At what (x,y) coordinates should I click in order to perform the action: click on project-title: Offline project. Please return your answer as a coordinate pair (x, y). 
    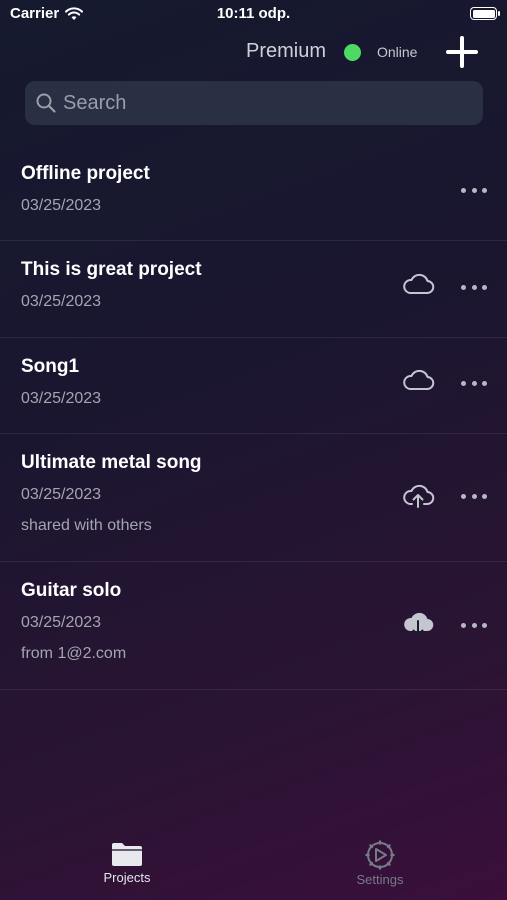
    Looking at the image, I should click on (85, 173).